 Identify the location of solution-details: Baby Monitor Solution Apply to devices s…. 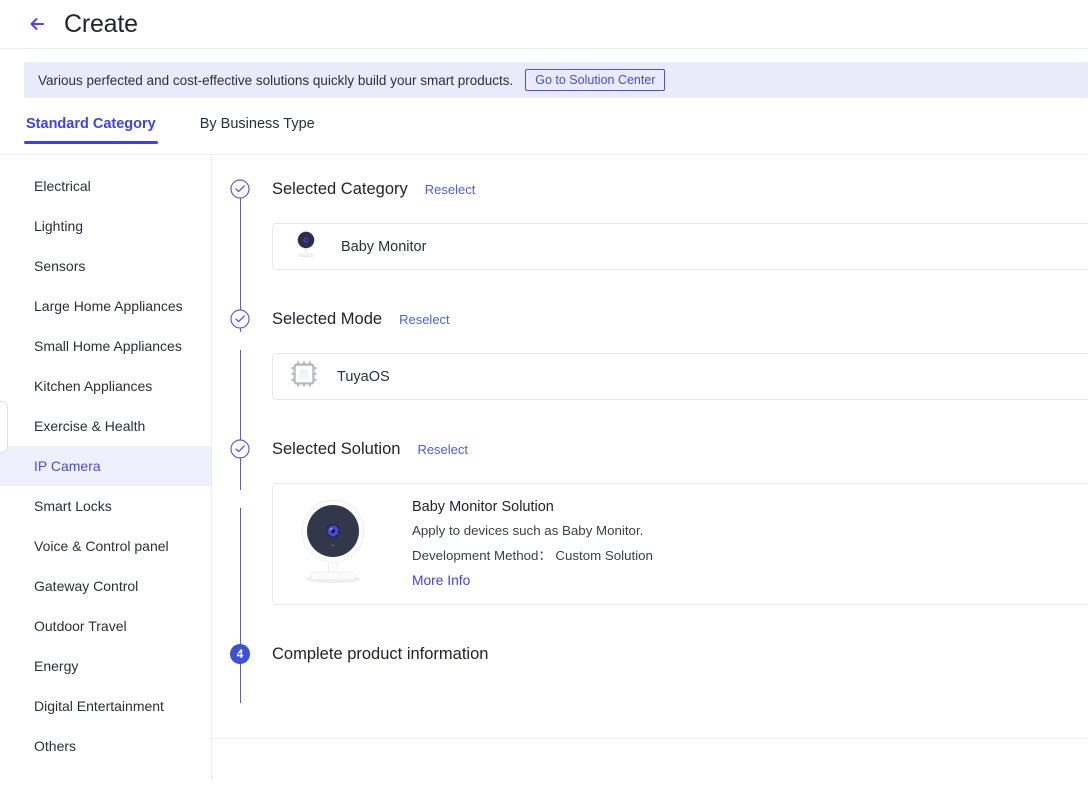
(532, 544).